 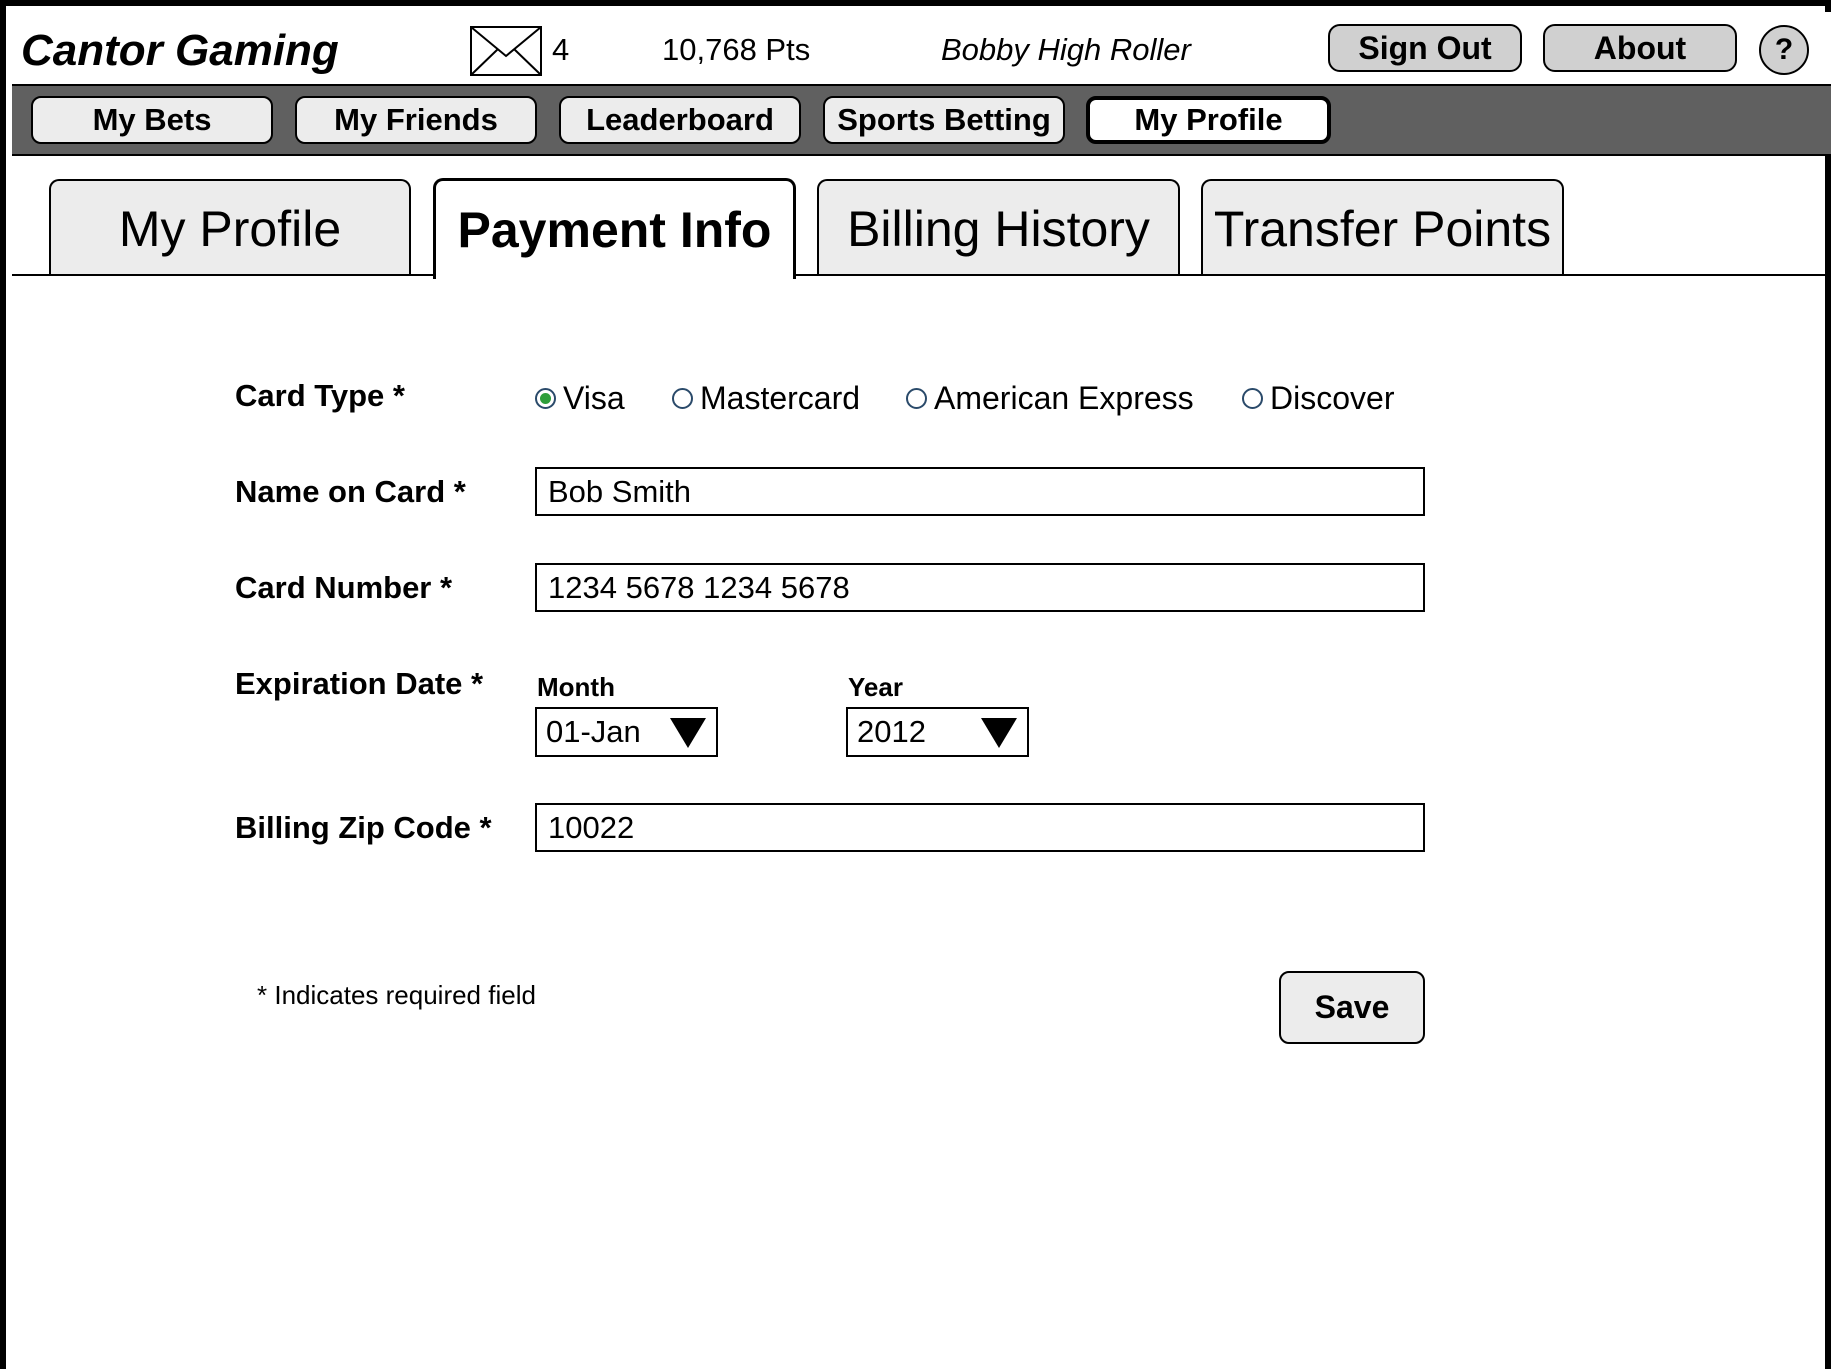 I want to click on help-button: ?, so click(x=1784, y=50).